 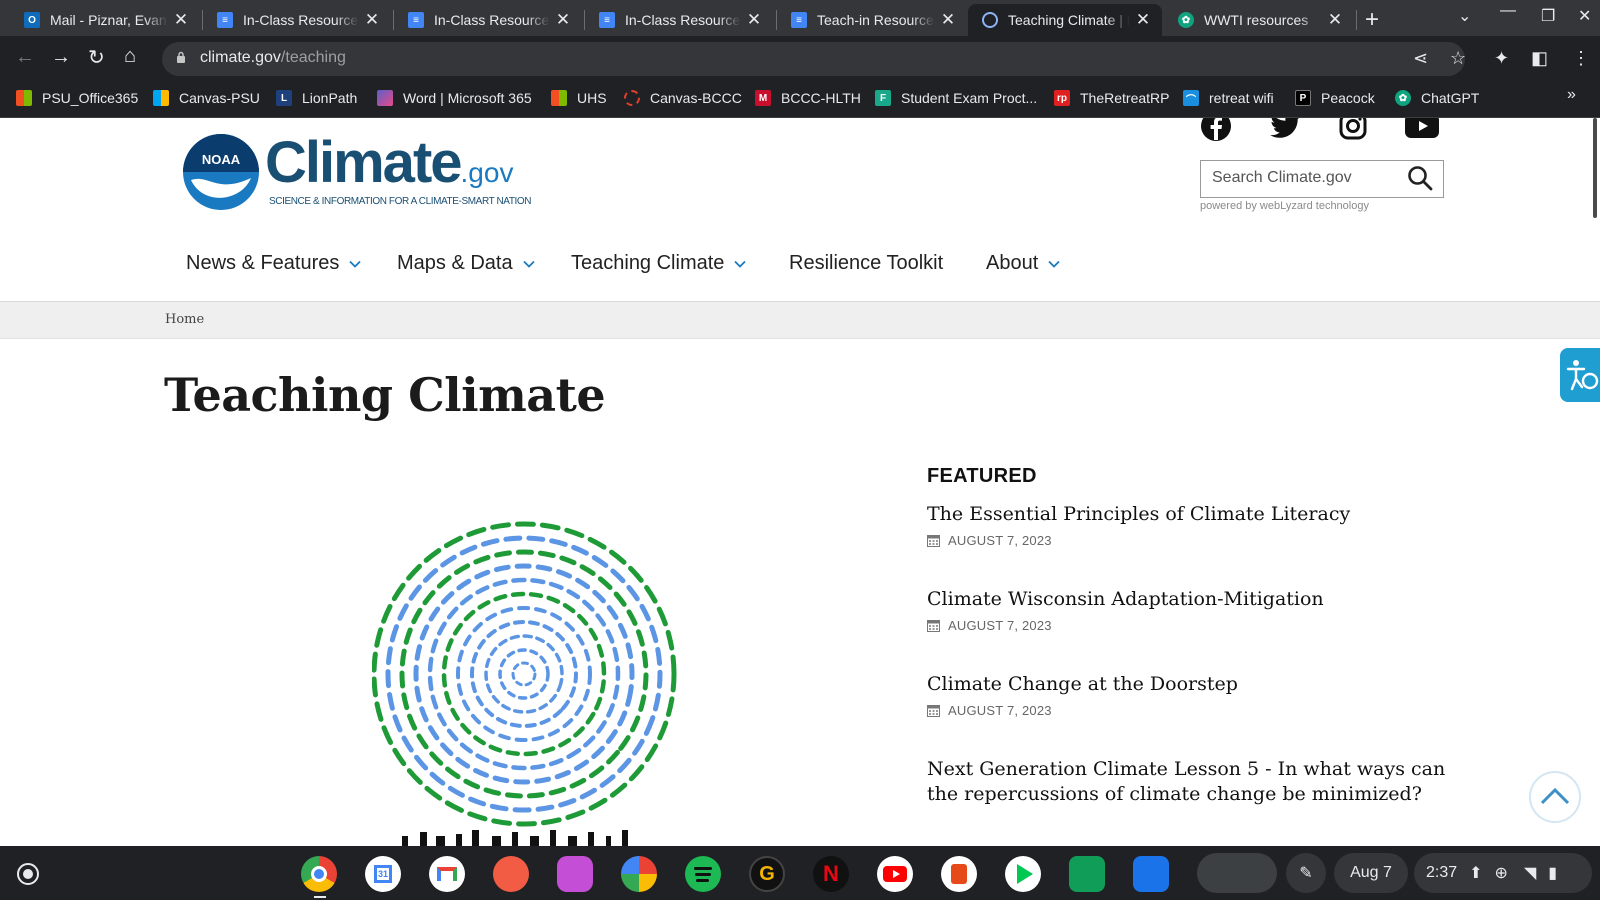 What do you see at coordinates (1555, 797) in the screenshot?
I see `back-to-top-button` at bounding box center [1555, 797].